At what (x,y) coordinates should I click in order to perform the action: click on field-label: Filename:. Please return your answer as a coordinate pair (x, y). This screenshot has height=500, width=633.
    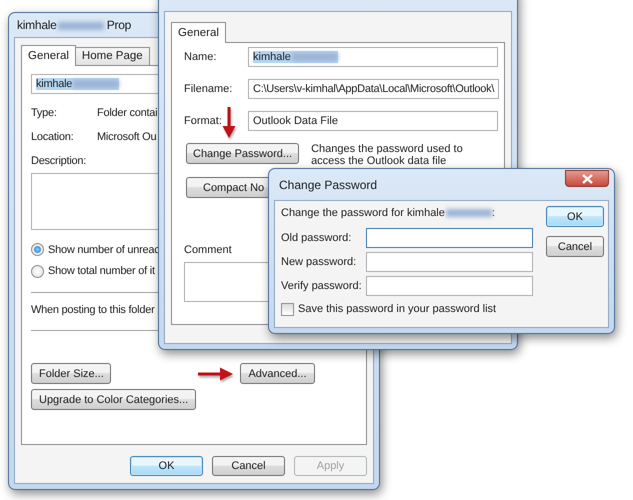
    Looking at the image, I should click on (208, 88).